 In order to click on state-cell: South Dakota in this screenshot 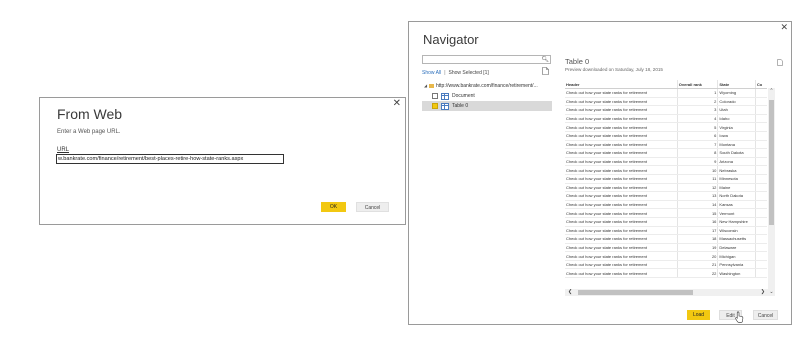, I will do `click(736, 153)`.